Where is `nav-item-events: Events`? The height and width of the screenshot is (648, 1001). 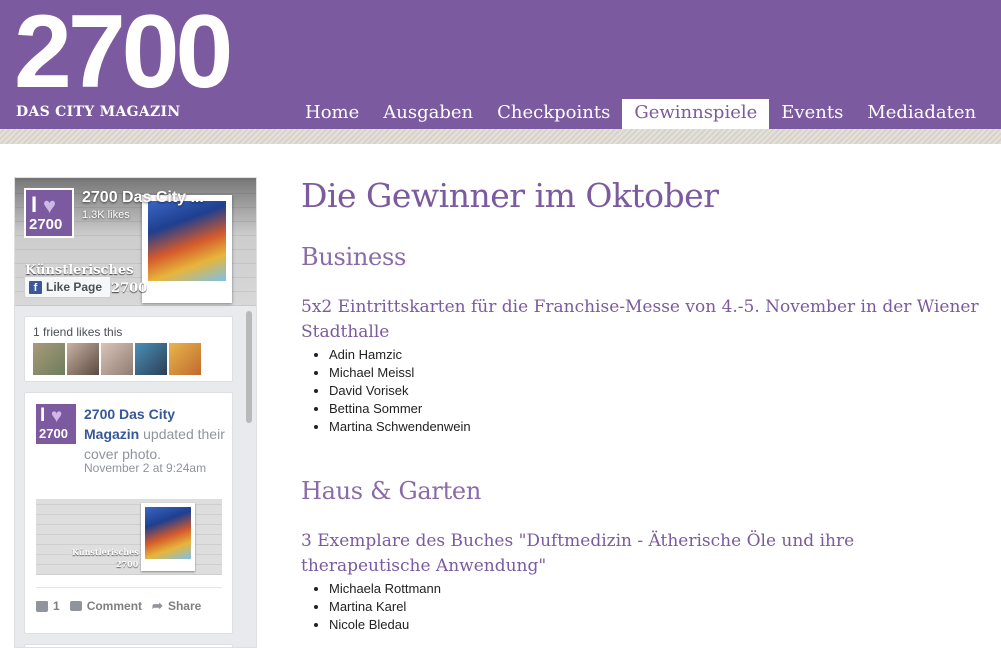
nav-item-events: Events is located at coordinates (812, 114).